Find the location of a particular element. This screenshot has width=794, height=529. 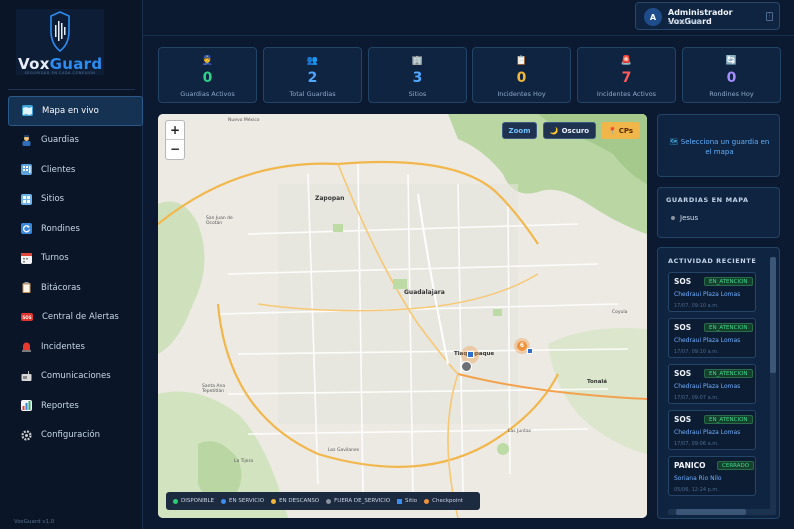

zoom-button: Zoom is located at coordinates (519, 130).